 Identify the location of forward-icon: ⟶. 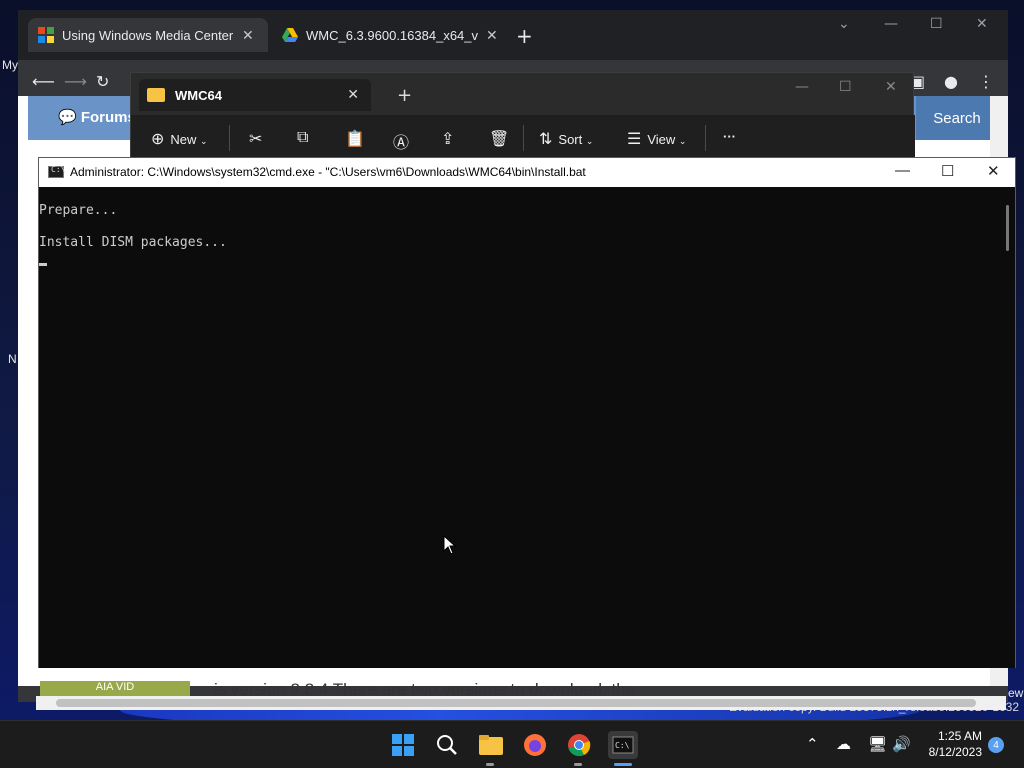
(75, 81).